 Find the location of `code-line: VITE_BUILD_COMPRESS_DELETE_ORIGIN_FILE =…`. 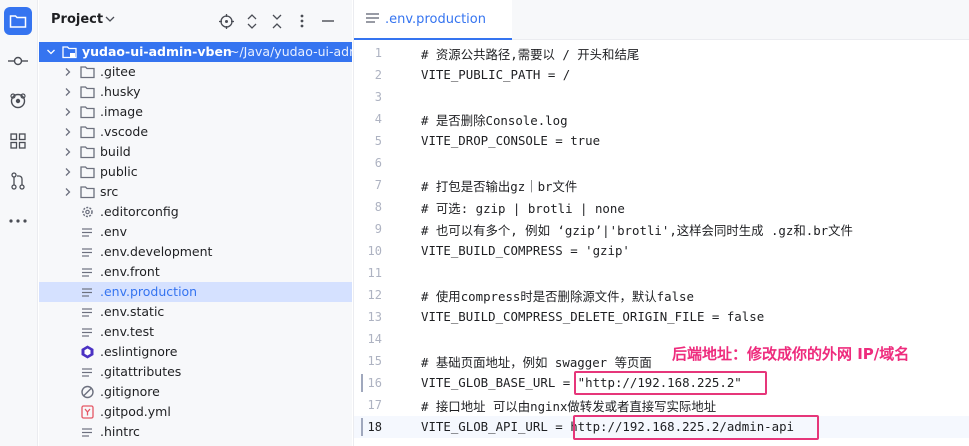

code-line: VITE_BUILD_COMPRESS_DELETE_ORIGIN_FILE =… is located at coordinates (592, 316).